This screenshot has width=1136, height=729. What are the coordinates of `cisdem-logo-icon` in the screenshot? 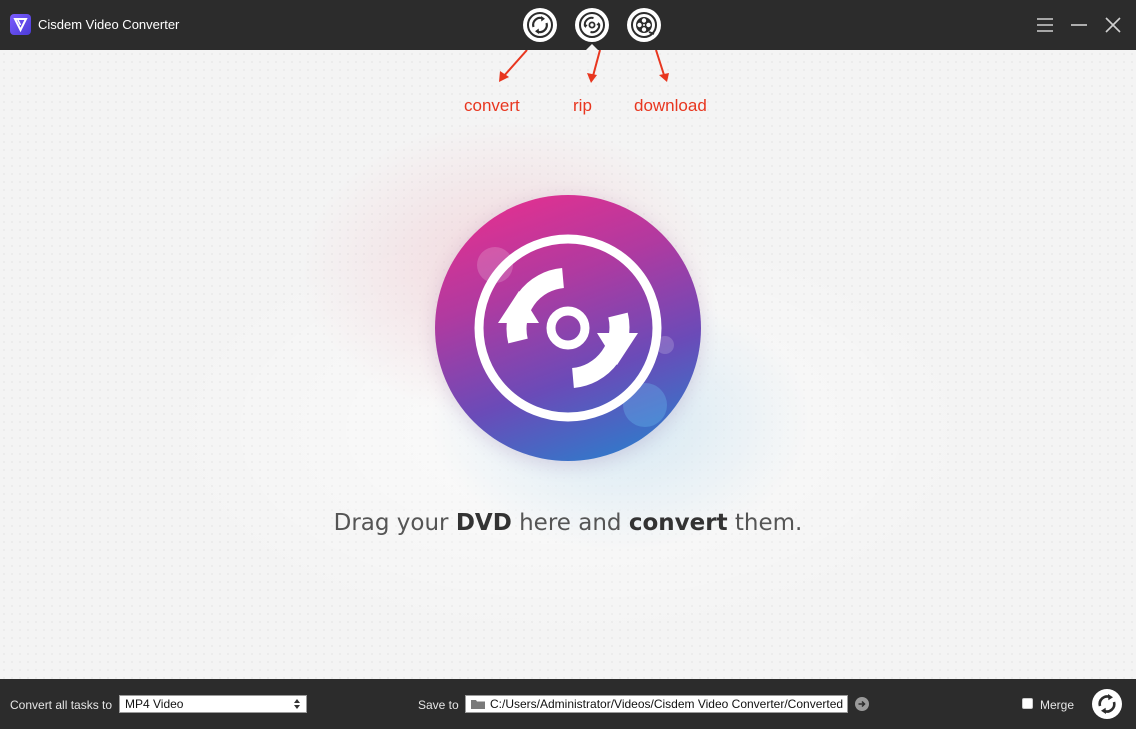 It's located at (20, 24).